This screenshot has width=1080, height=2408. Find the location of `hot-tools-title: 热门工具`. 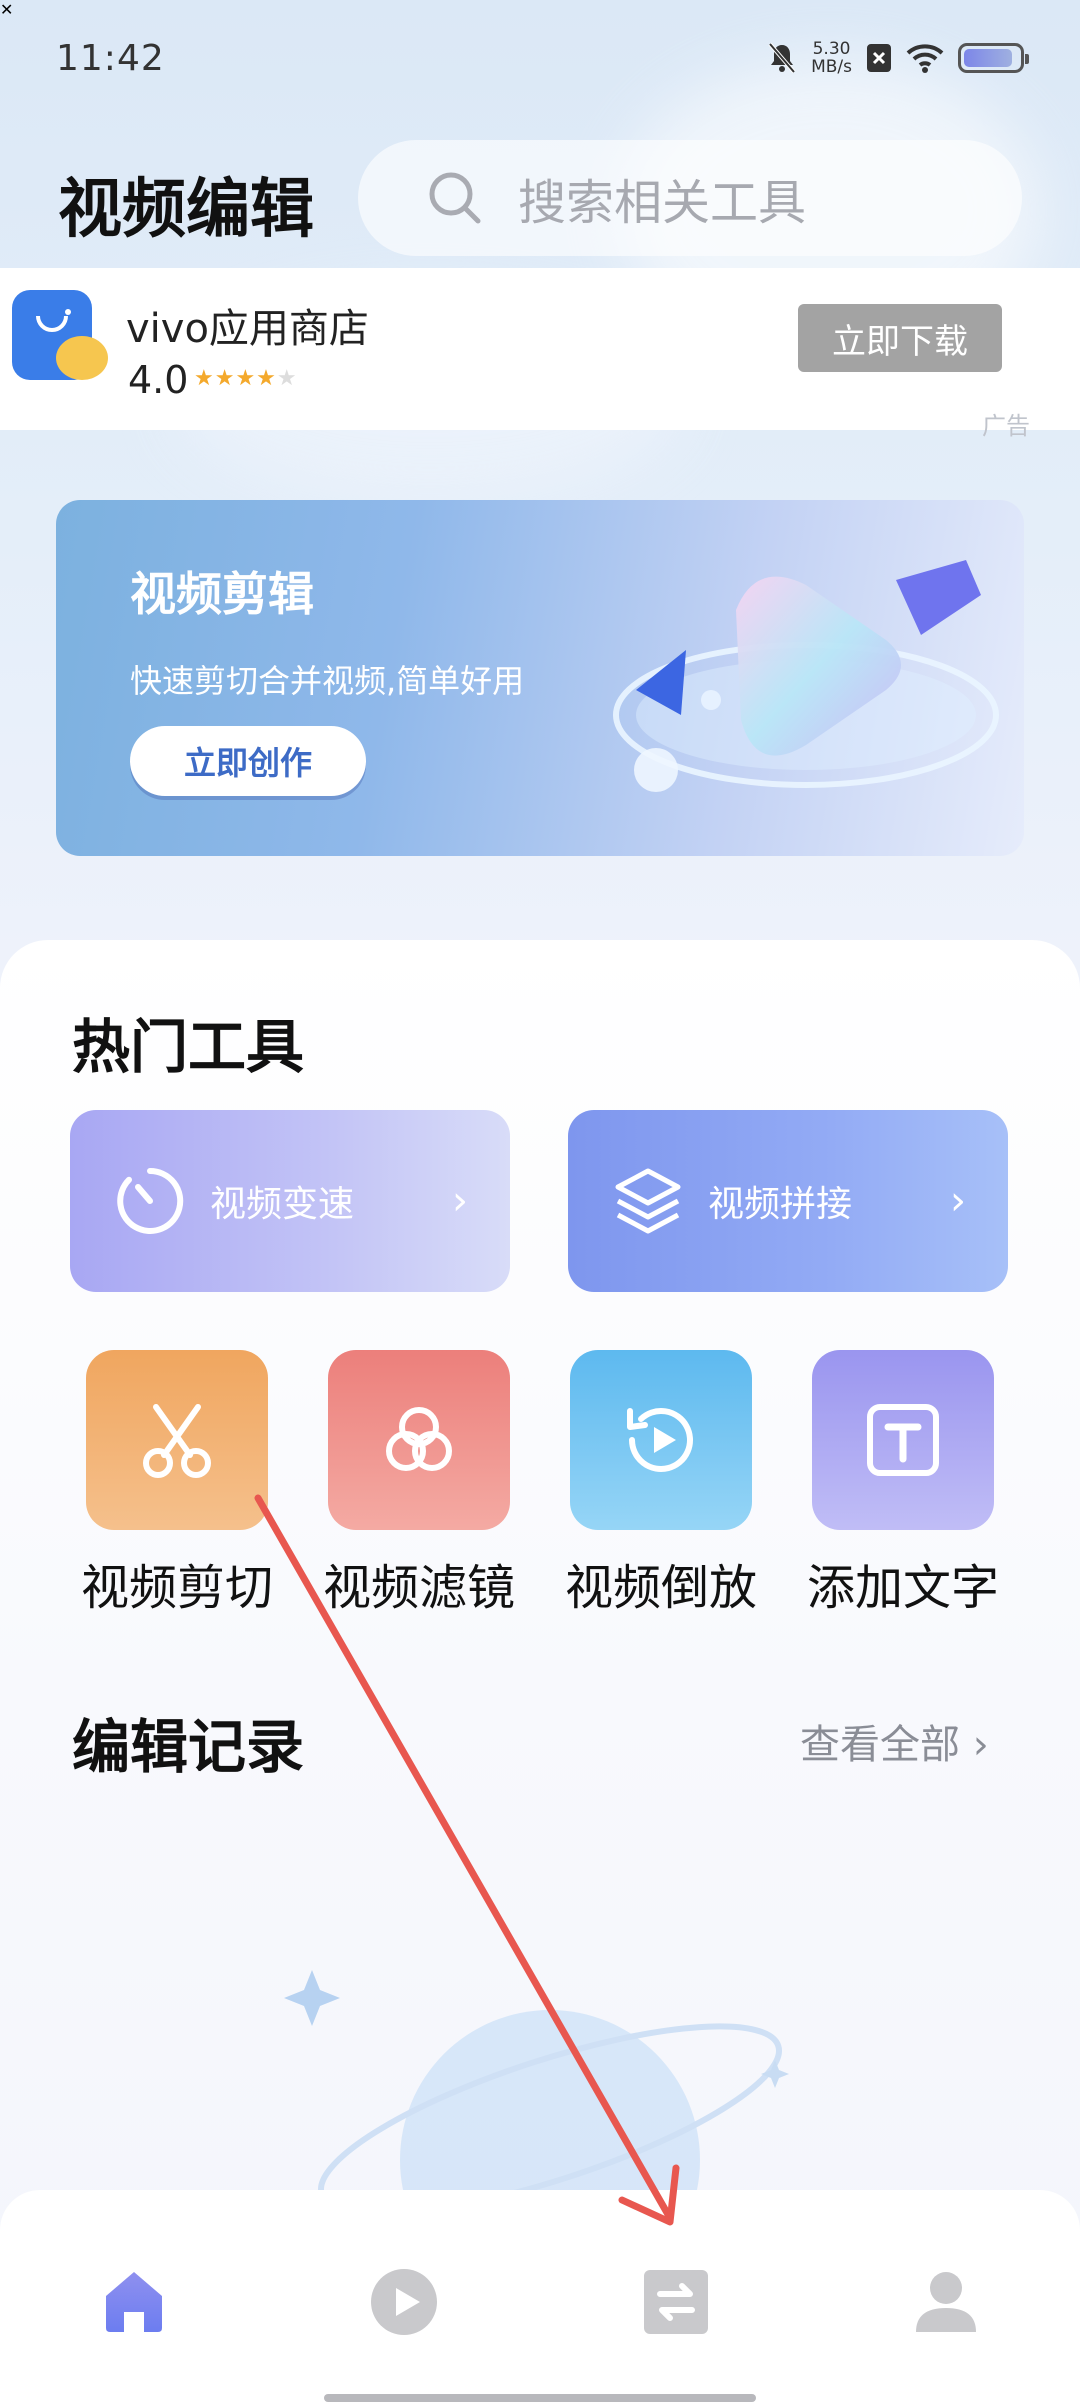

hot-tools-title: 热门工具 is located at coordinates (188, 1047).